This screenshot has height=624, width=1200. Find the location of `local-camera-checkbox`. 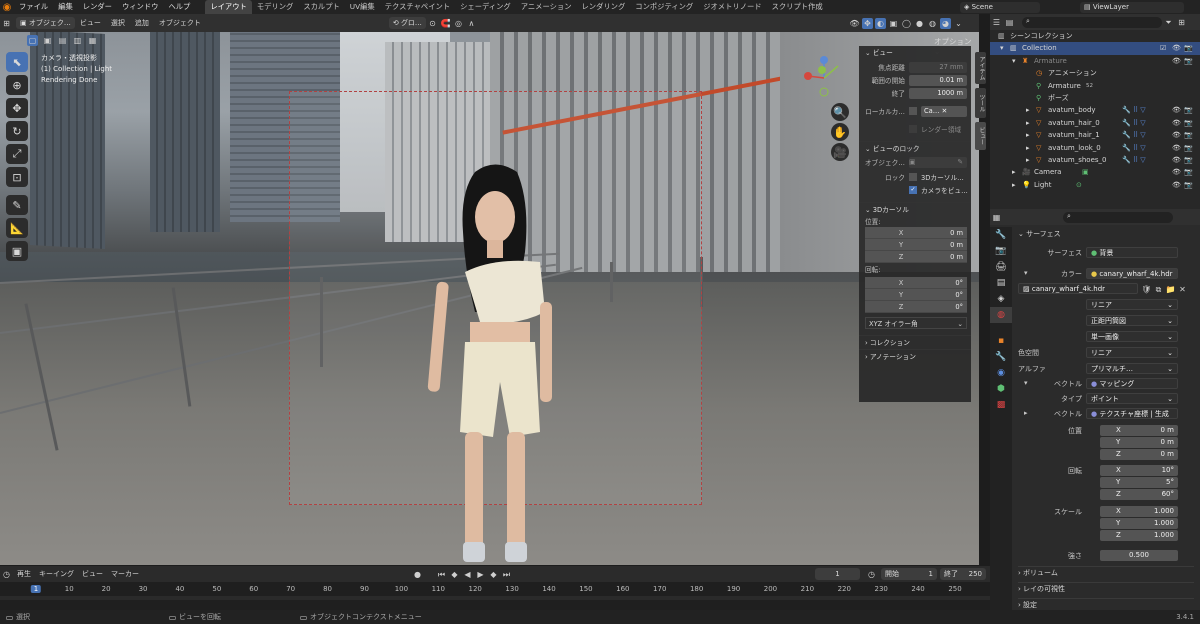

local-camera-checkbox is located at coordinates (913, 111).